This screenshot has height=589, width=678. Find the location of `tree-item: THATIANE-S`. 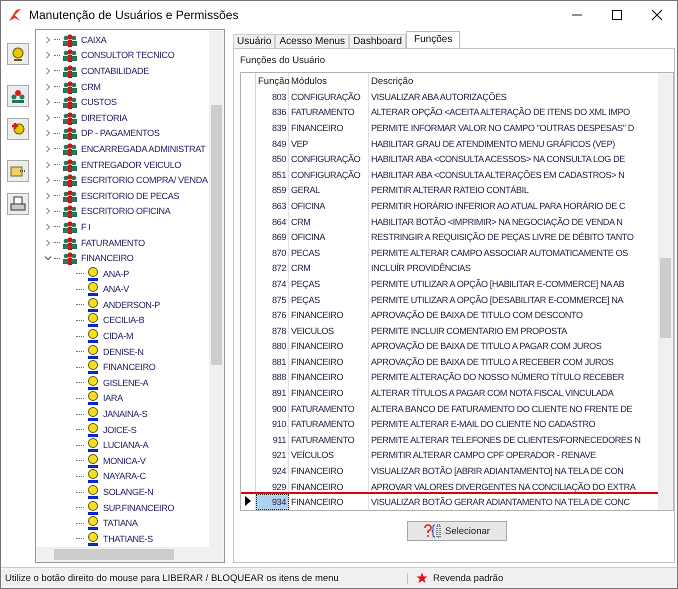

tree-item: THATIANE-S is located at coordinates (128, 539).